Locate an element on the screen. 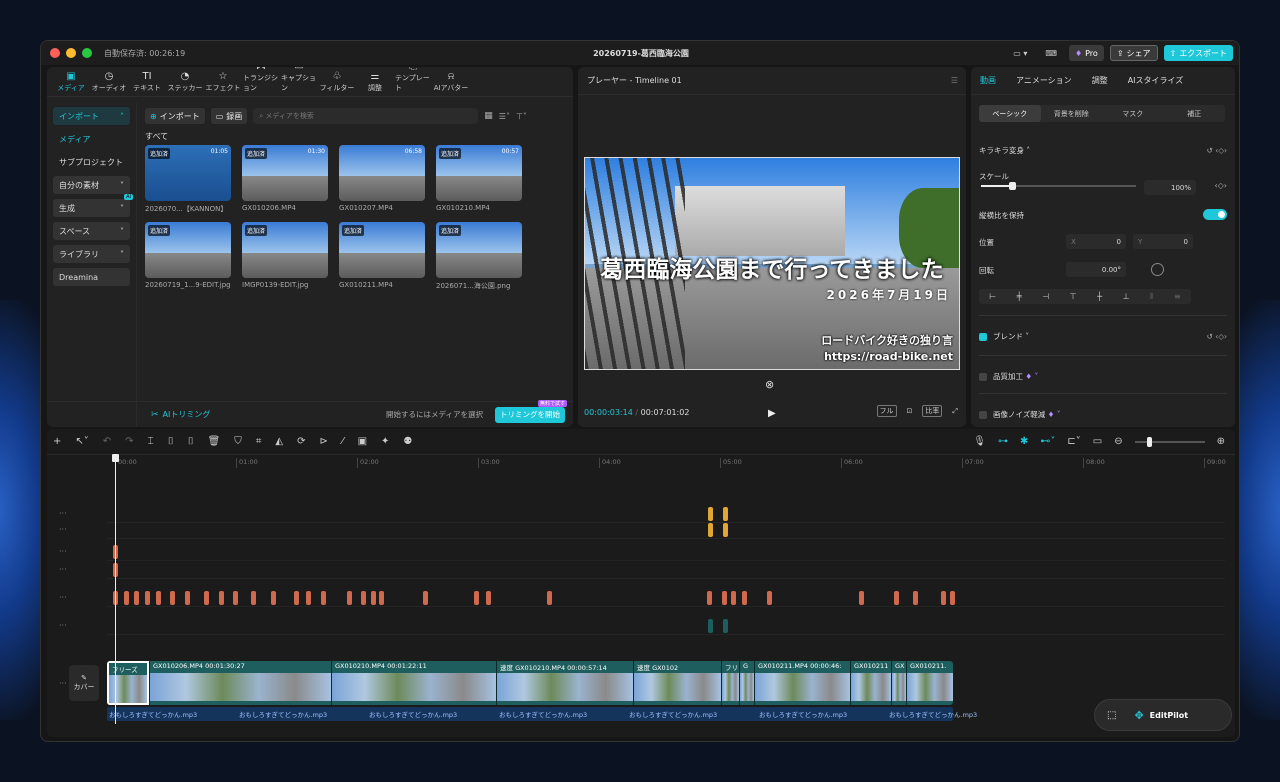 The width and height of the screenshot is (1280, 782). shortcut-icon: ⌨ is located at coordinates (1051, 53).